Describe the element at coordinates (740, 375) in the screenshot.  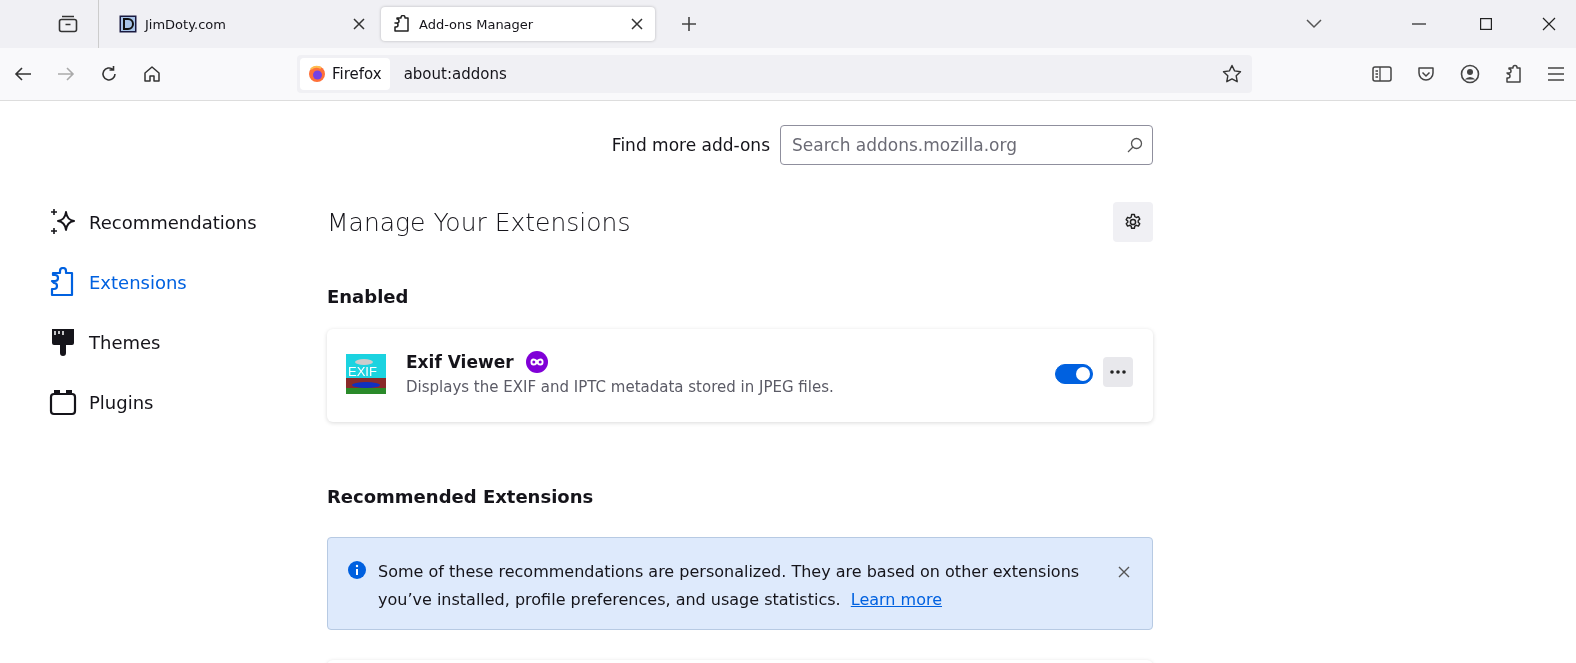
I see `extension-card: EXIF Exif Viewer Displays the EXIF and IPTC metadata stored in JPEG files.` at that location.